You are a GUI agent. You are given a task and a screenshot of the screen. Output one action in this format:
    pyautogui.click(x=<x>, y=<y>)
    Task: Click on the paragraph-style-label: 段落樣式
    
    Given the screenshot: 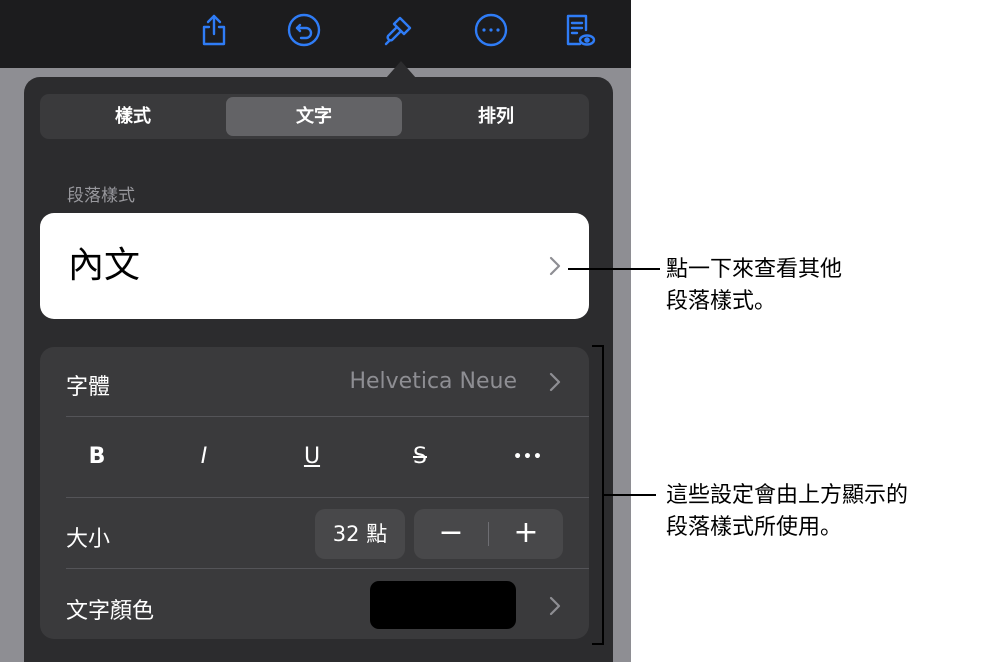 What is the action you would take?
    pyautogui.click(x=101, y=196)
    